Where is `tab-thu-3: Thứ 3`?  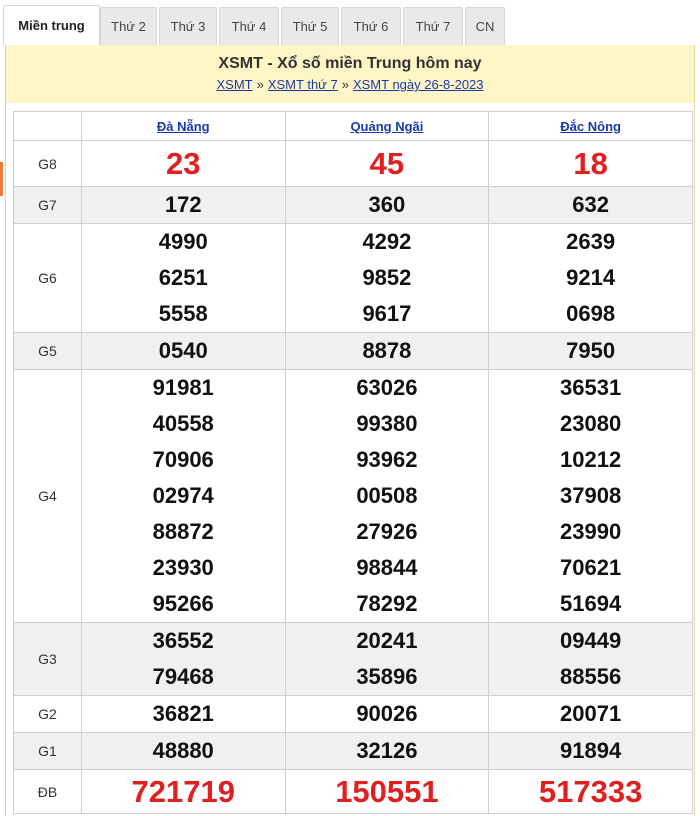
tab-thu-3: Thứ 3 is located at coordinates (188, 26).